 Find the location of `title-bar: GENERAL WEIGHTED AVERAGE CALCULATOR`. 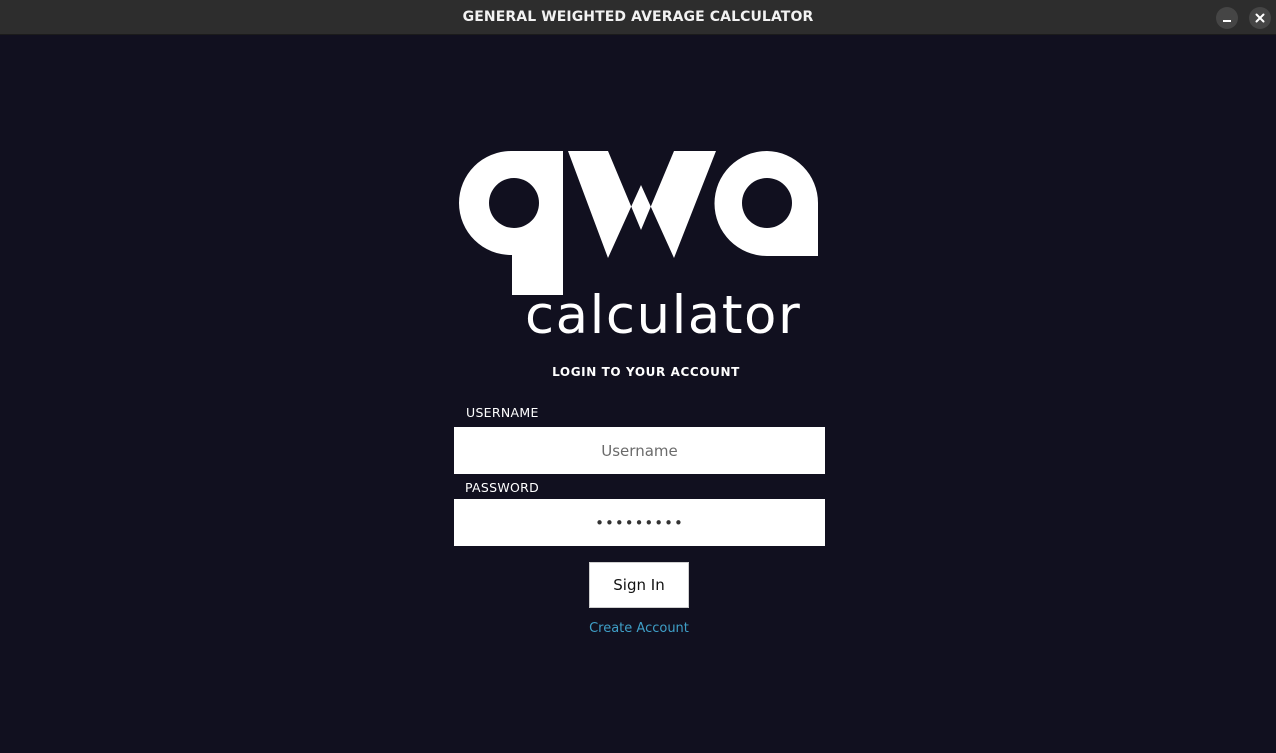

title-bar: GENERAL WEIGHTED AVERAGE CALCULATOR is located at coordinates (638, 17).